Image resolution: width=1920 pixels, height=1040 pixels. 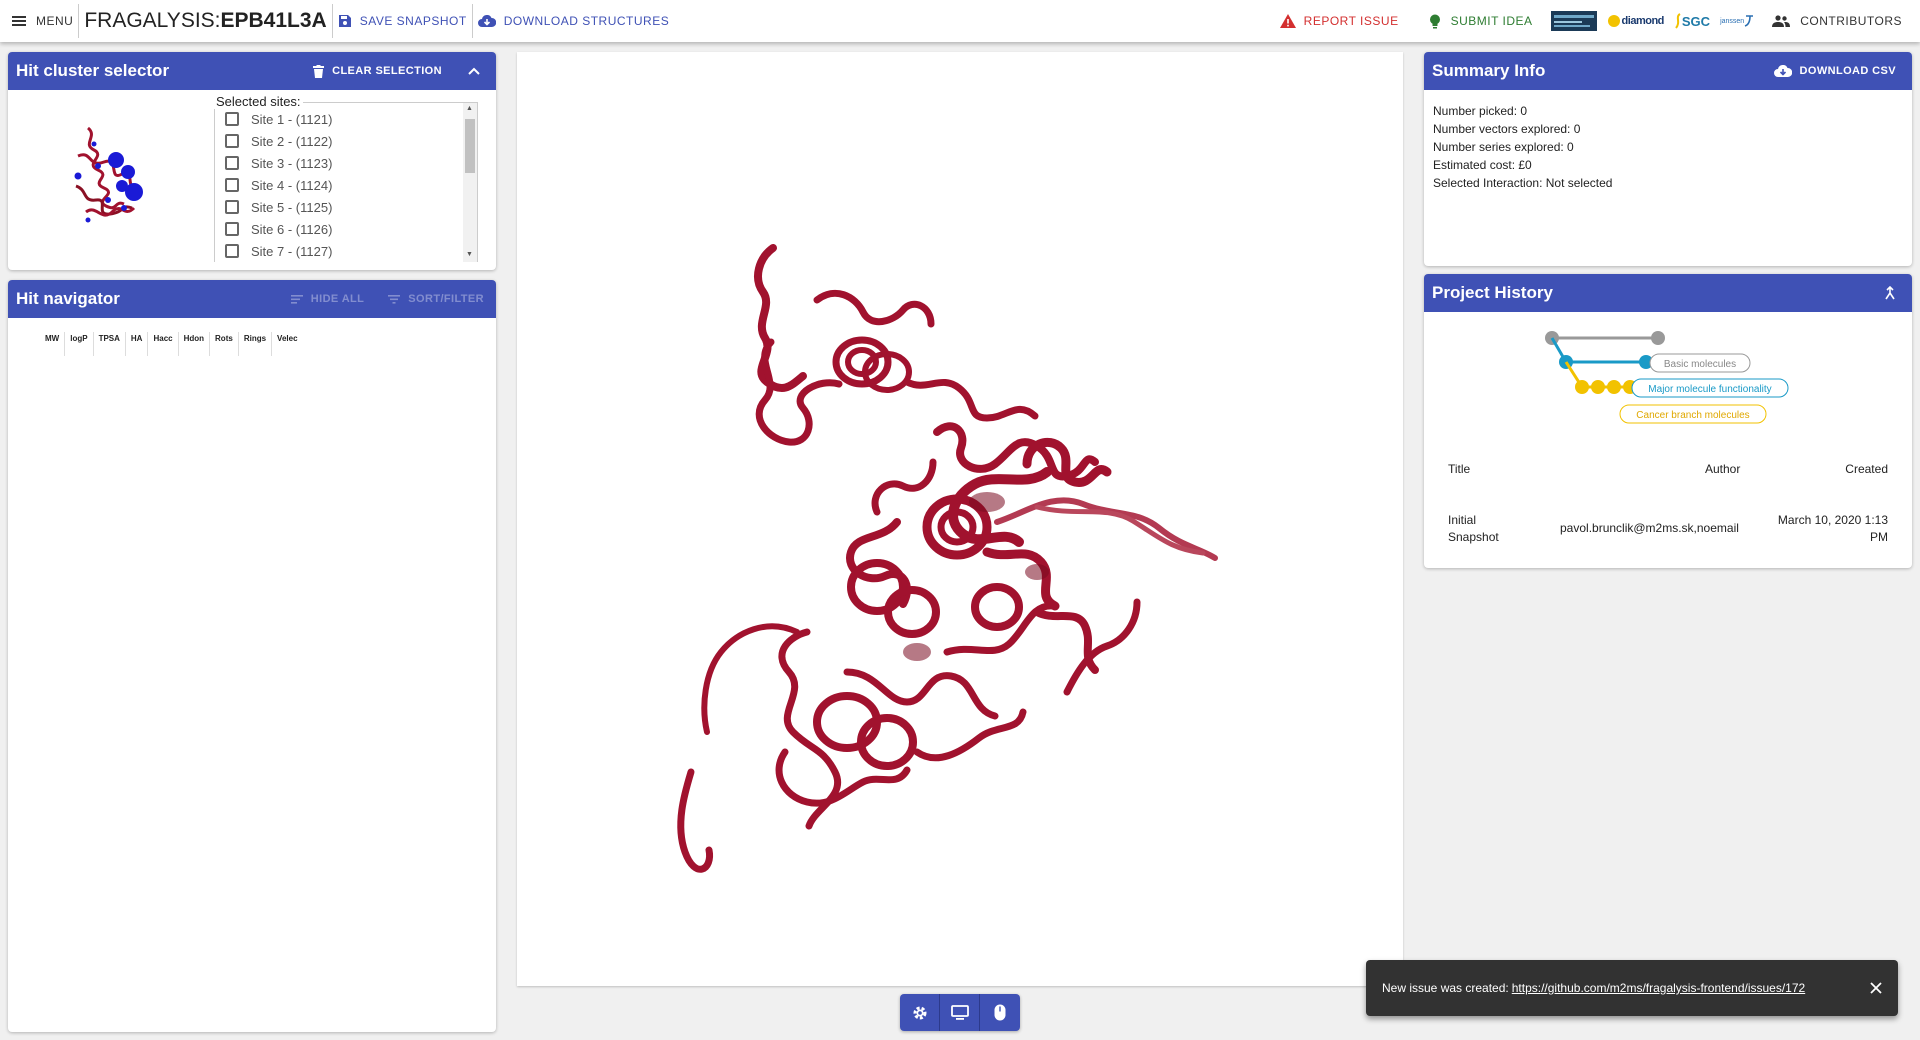 What do you see at coordinates (292, 119) in the screenshot?
I see `site-label: Site 1 - (1121)` at bounding box center [292, 119].